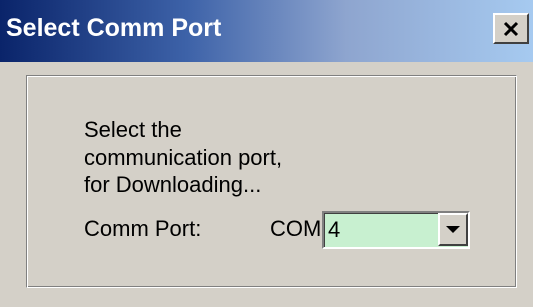  What do you see at coordinates (114, 28) in the screenshot?
I see `window-title: Select Comm Port` at bounding box center [114, 28].